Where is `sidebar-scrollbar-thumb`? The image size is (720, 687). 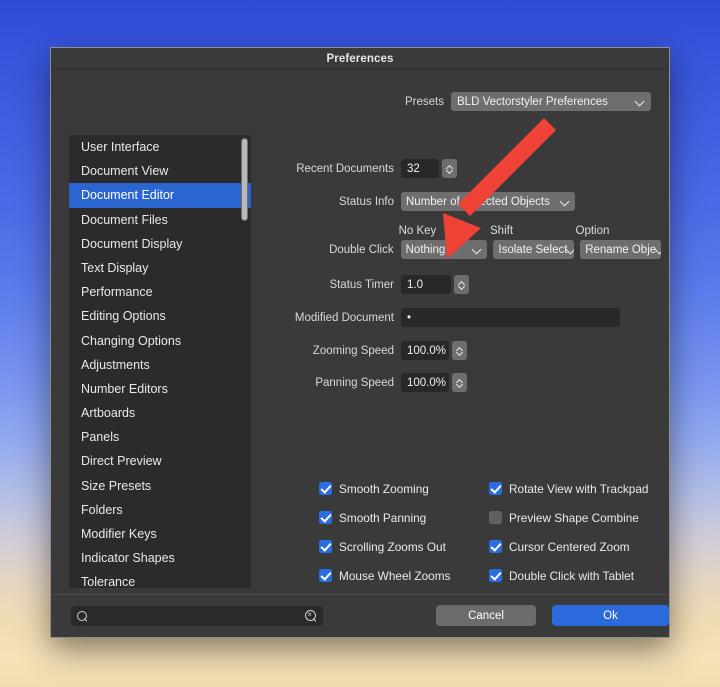
sidebar-scrollbar-thumb is located at coordinates (244, 179).